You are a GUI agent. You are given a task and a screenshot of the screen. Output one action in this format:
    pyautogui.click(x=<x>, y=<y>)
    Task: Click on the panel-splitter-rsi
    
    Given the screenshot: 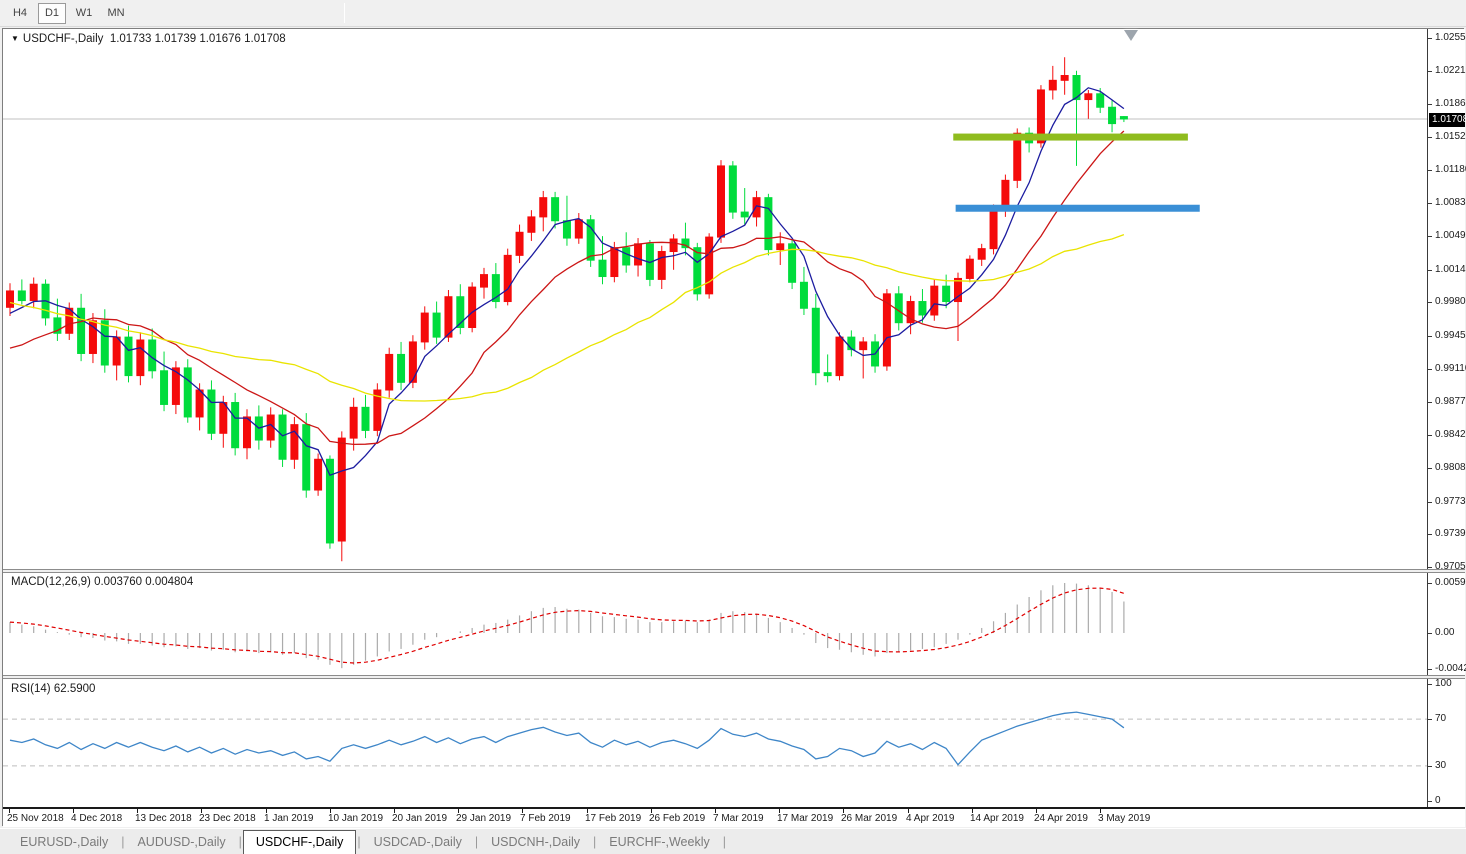 What is the action you would take?
    pyautogui.click(x=734, y=677)
    